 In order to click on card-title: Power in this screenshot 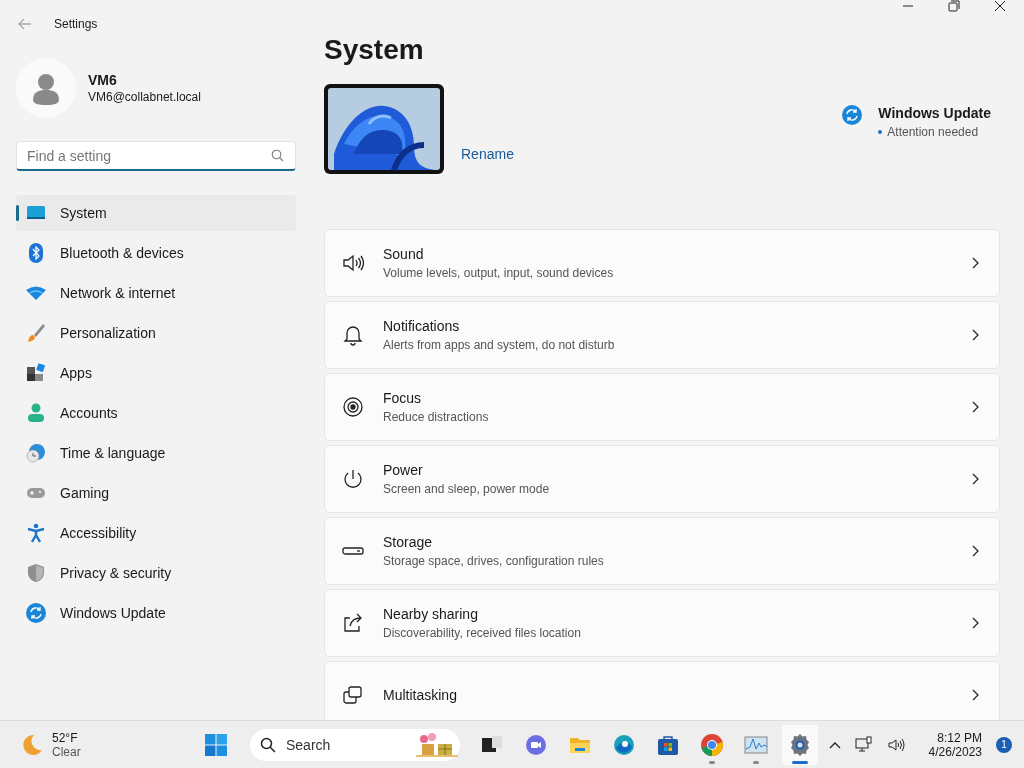, I will do `click(403, 470)`.